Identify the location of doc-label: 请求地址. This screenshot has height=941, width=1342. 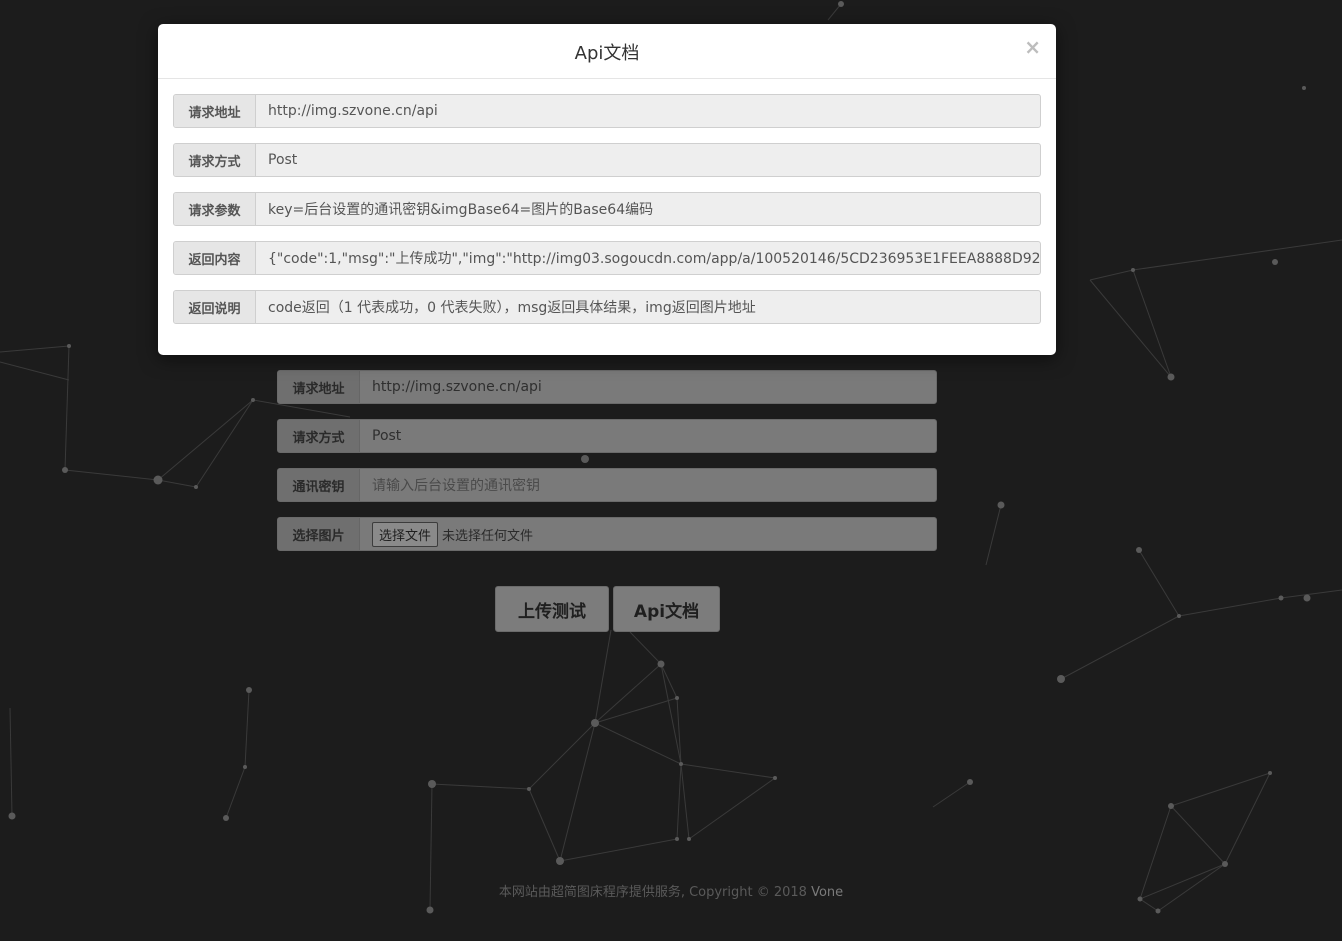
(215, 111).